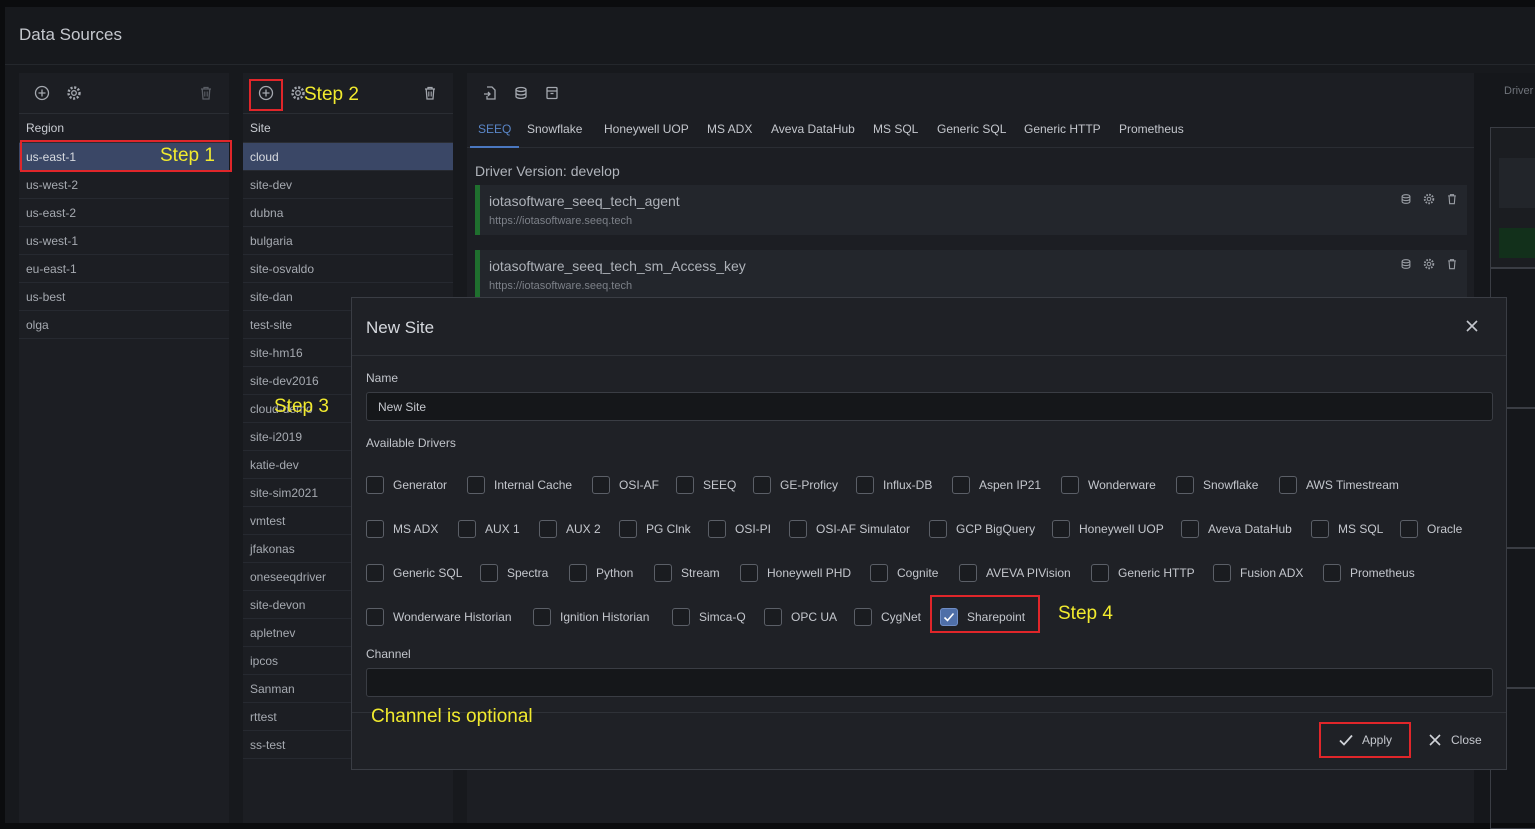 Image resolution: width=1535 pixels, height=829 pixels. Describe the element at coordinates (800, 617) in the screenshot. I see `driver-checkbox-opc-ua: OPC UA` at that location.